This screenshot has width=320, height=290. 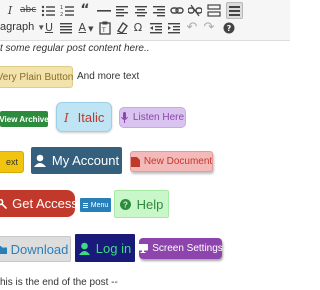 I want to click on very-plain-button: Very Plain Button, so click(x=36, y=77).